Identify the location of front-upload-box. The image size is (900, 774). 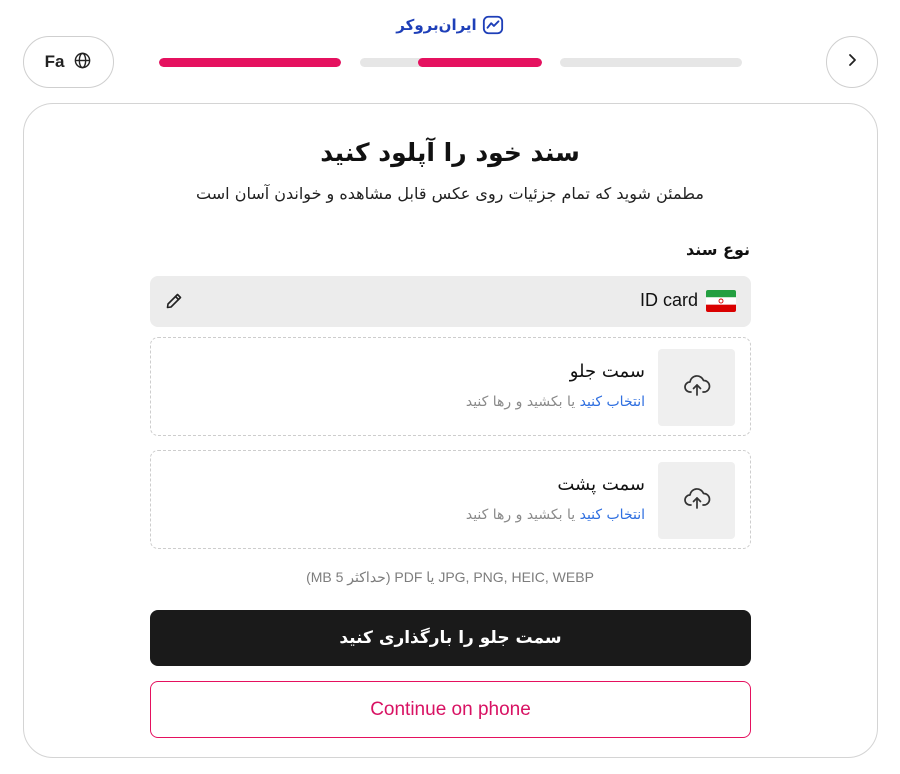
(696, 387).